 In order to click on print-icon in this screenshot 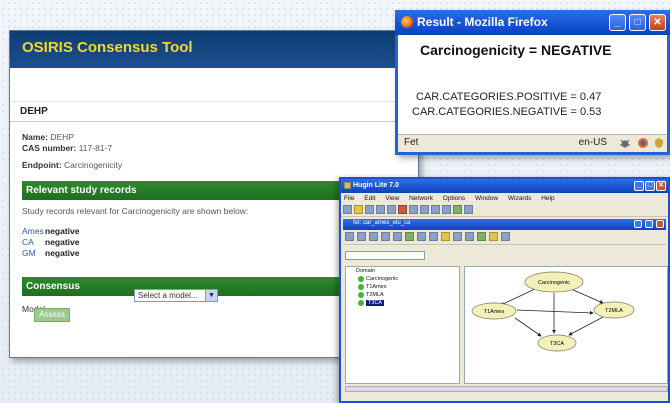, I will do `click(380, 209)`.